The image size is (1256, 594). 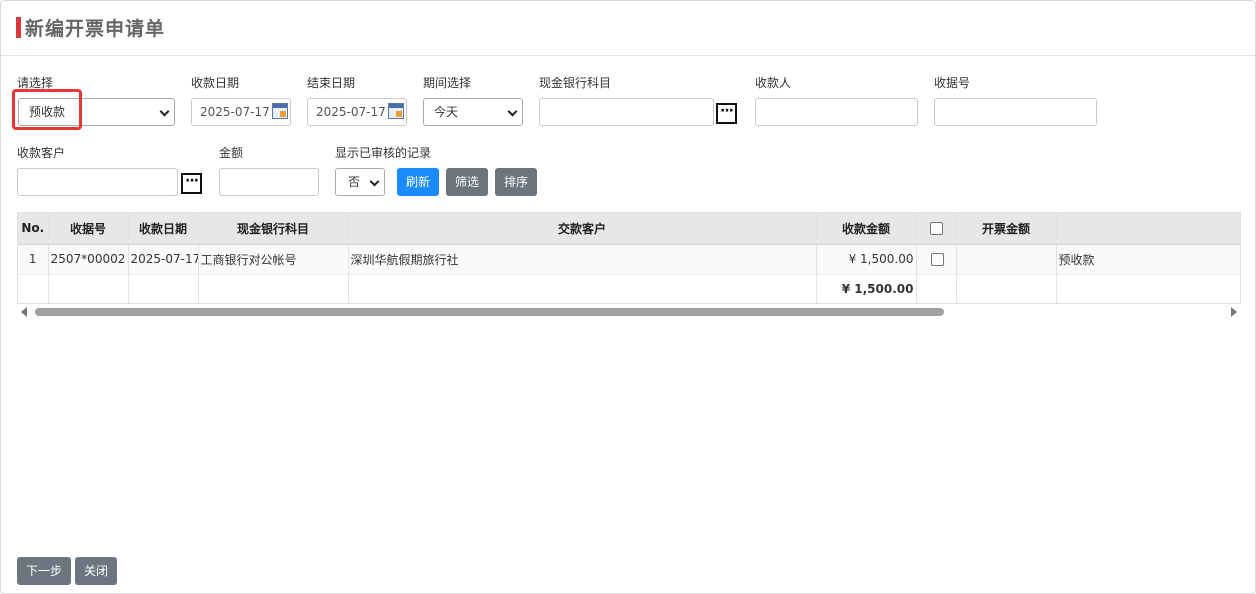 I want to click on refresh-button: 刷新, so click(x=418, y=182).